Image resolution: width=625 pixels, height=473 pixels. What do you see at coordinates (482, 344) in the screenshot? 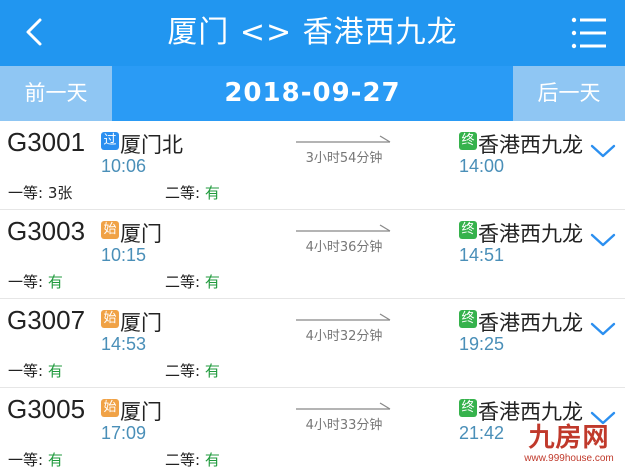
I see `arrival-time: 19:25` at bounding box center [482, 344].